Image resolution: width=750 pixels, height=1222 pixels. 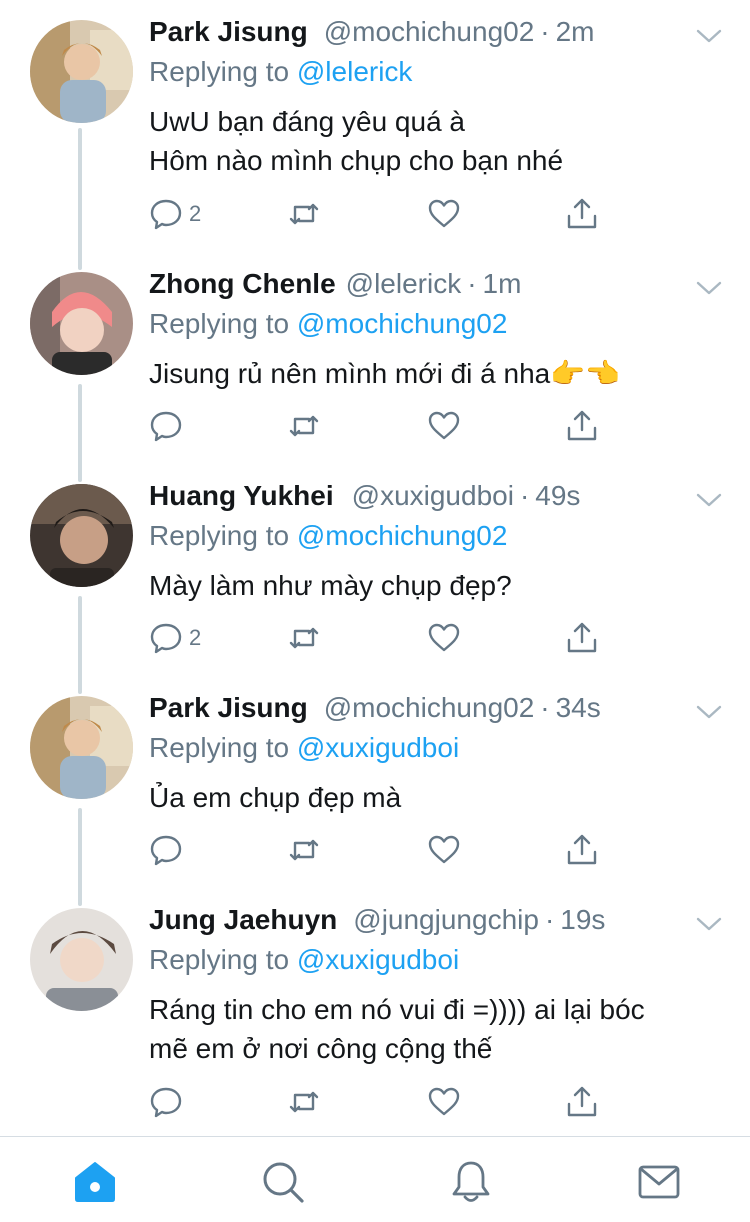 What do you see at coordinates (330, 585) in the screenshot?
I see `tweet-text: Mày làm như mày chụp đẹp?` at bounding box center [330, 585].